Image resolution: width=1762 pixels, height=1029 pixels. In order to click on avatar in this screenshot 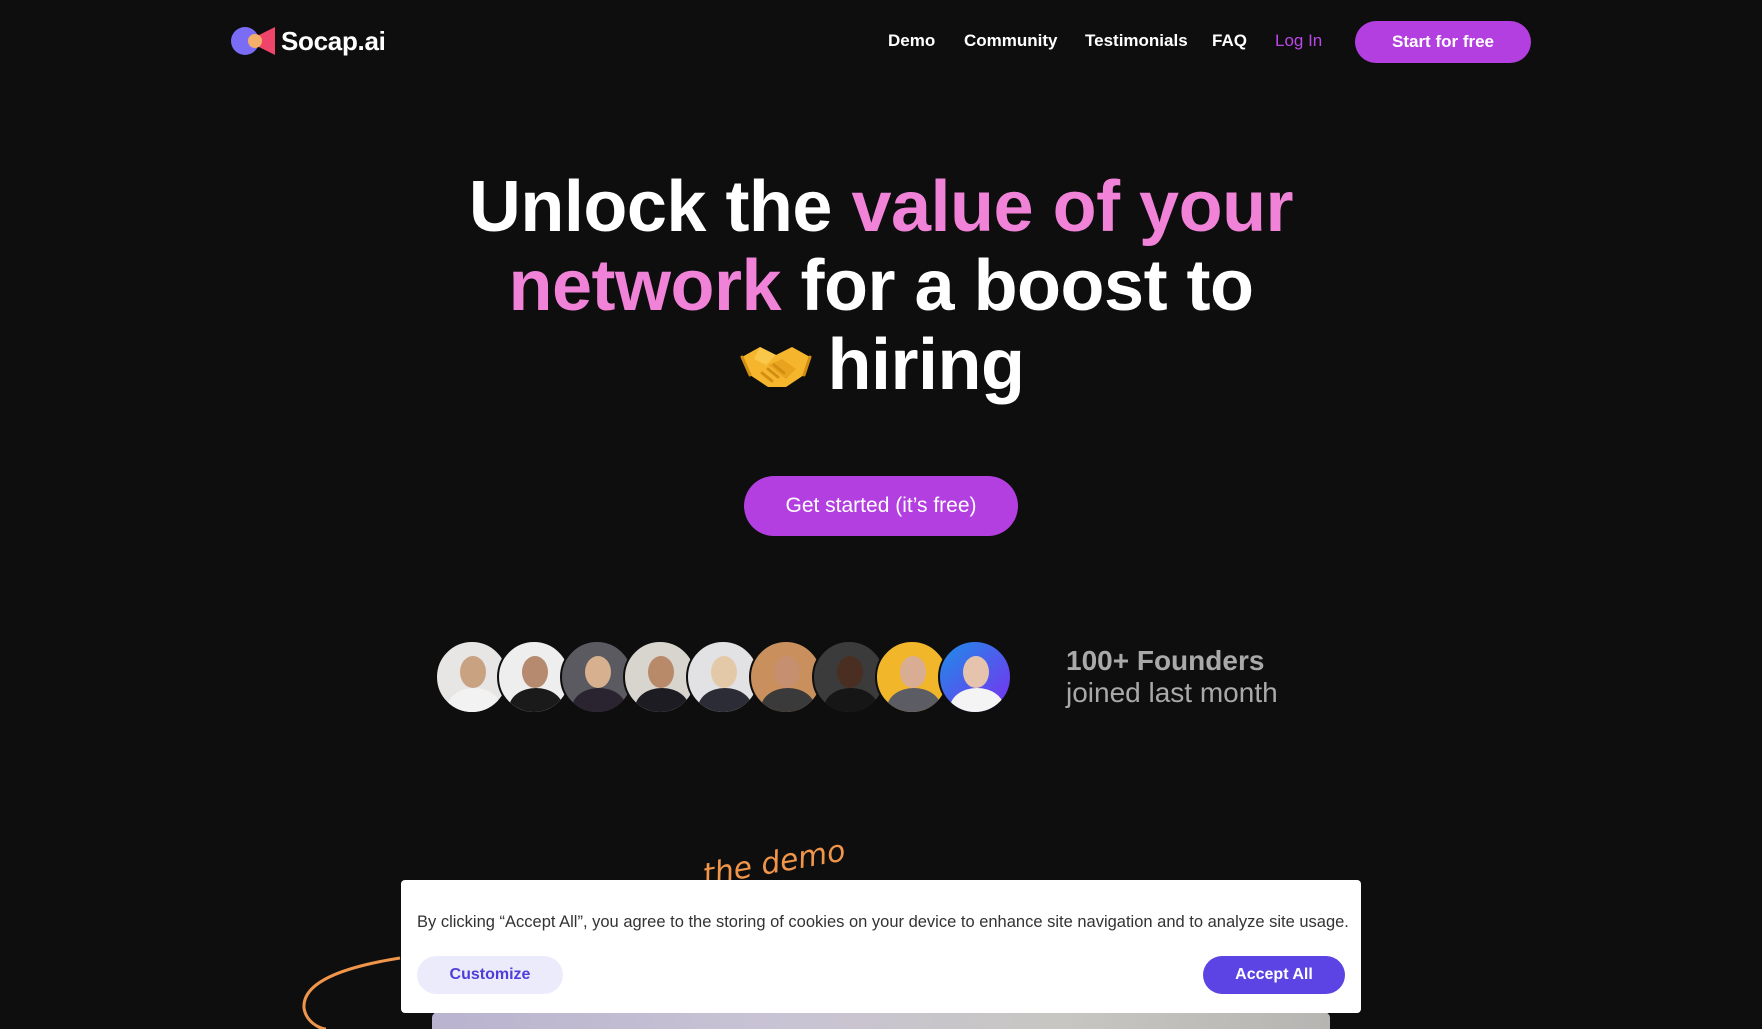, I will do `click(975, 677)`.